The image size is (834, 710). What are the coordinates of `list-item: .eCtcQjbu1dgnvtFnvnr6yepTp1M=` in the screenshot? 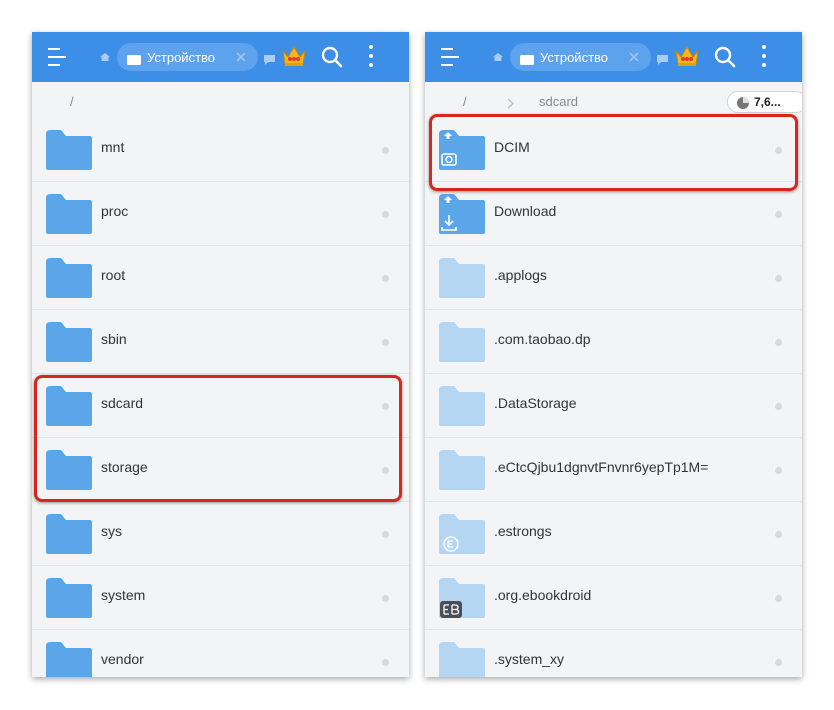 It's located at (613, 470).